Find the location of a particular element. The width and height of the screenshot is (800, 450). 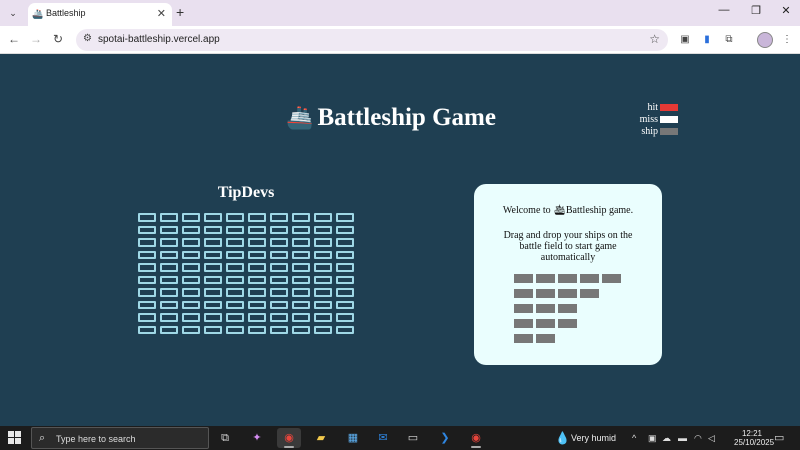

outlook-icon: ✉ is located at coordinates (383, 438).